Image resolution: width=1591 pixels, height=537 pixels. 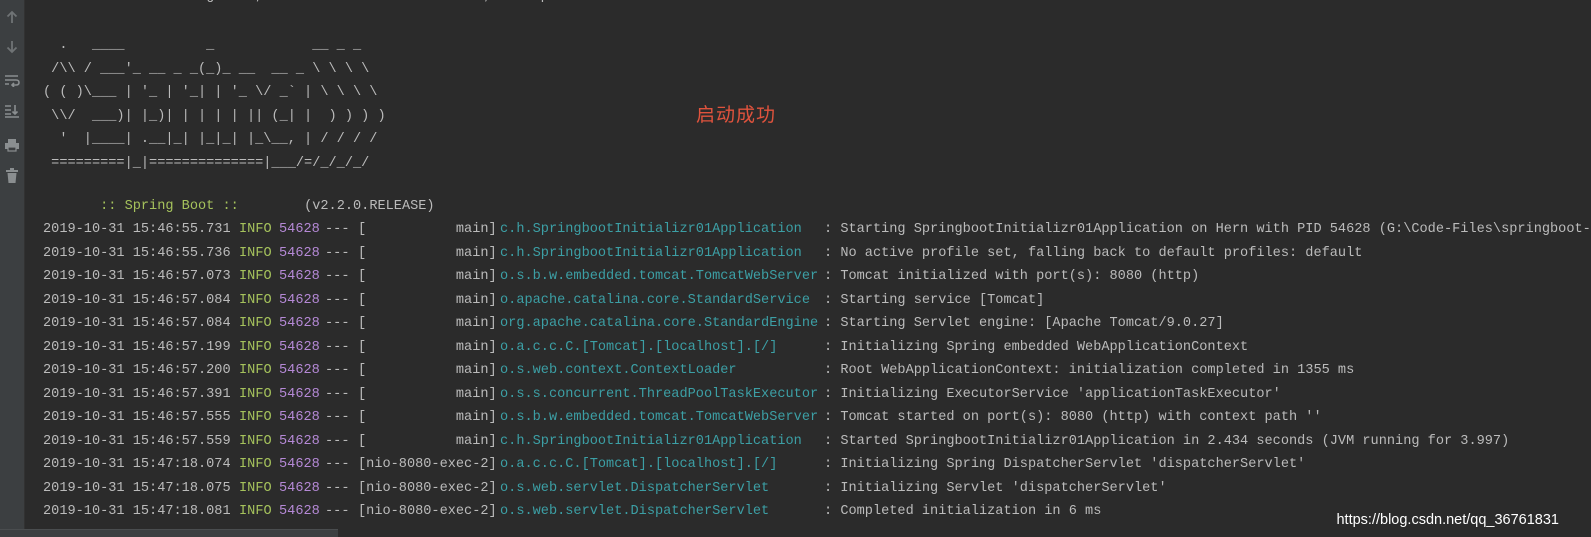 I want to click on banner-line: . ____ _ __ _ _, so click(x=202, y=45).